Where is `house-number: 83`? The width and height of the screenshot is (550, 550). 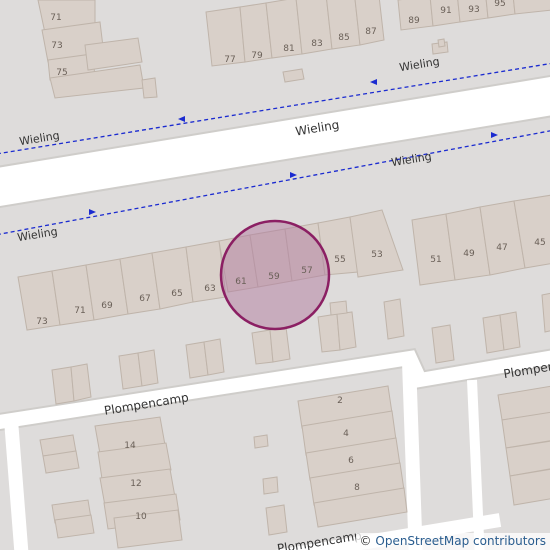 house-number: 83 is located at coordinates (316, 44).